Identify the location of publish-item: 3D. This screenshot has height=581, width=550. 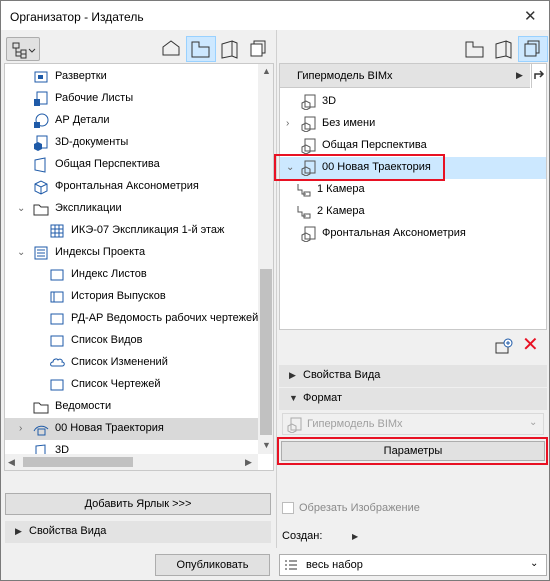
(413, 102).